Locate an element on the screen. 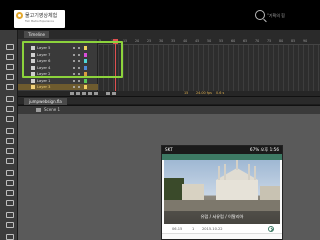 This screenshot has height=240, width=320. eraser-tool-icon is located at coordinates (9, 202).